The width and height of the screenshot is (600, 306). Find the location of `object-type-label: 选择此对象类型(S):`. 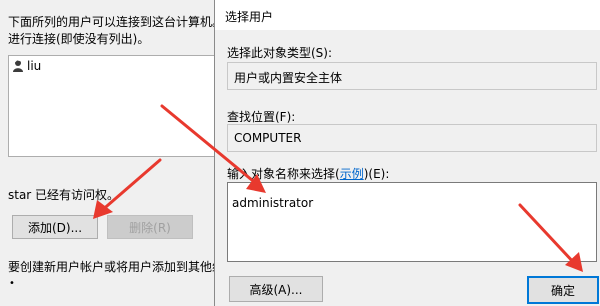

object-type-label: 选择此对象类型(S): is located at coordinates (280, 53).